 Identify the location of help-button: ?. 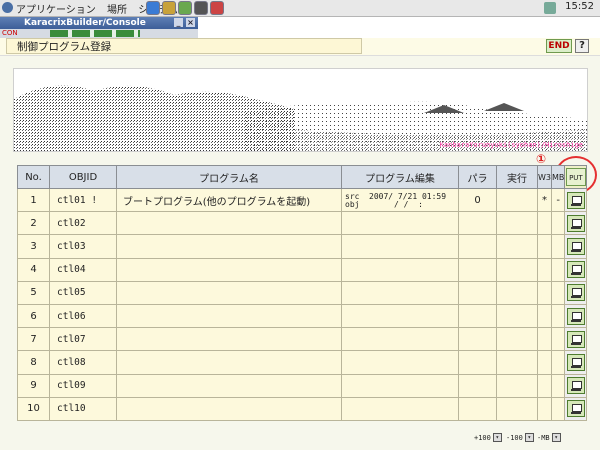
(582, 46).